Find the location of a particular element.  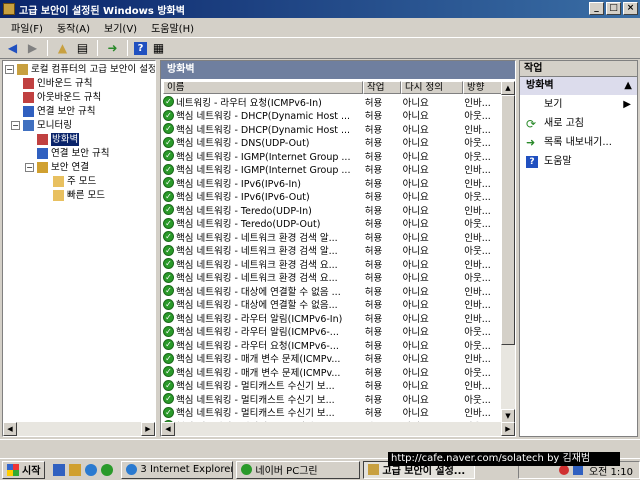

action-help: ? 도움말 is located at coordinates (578, 161).